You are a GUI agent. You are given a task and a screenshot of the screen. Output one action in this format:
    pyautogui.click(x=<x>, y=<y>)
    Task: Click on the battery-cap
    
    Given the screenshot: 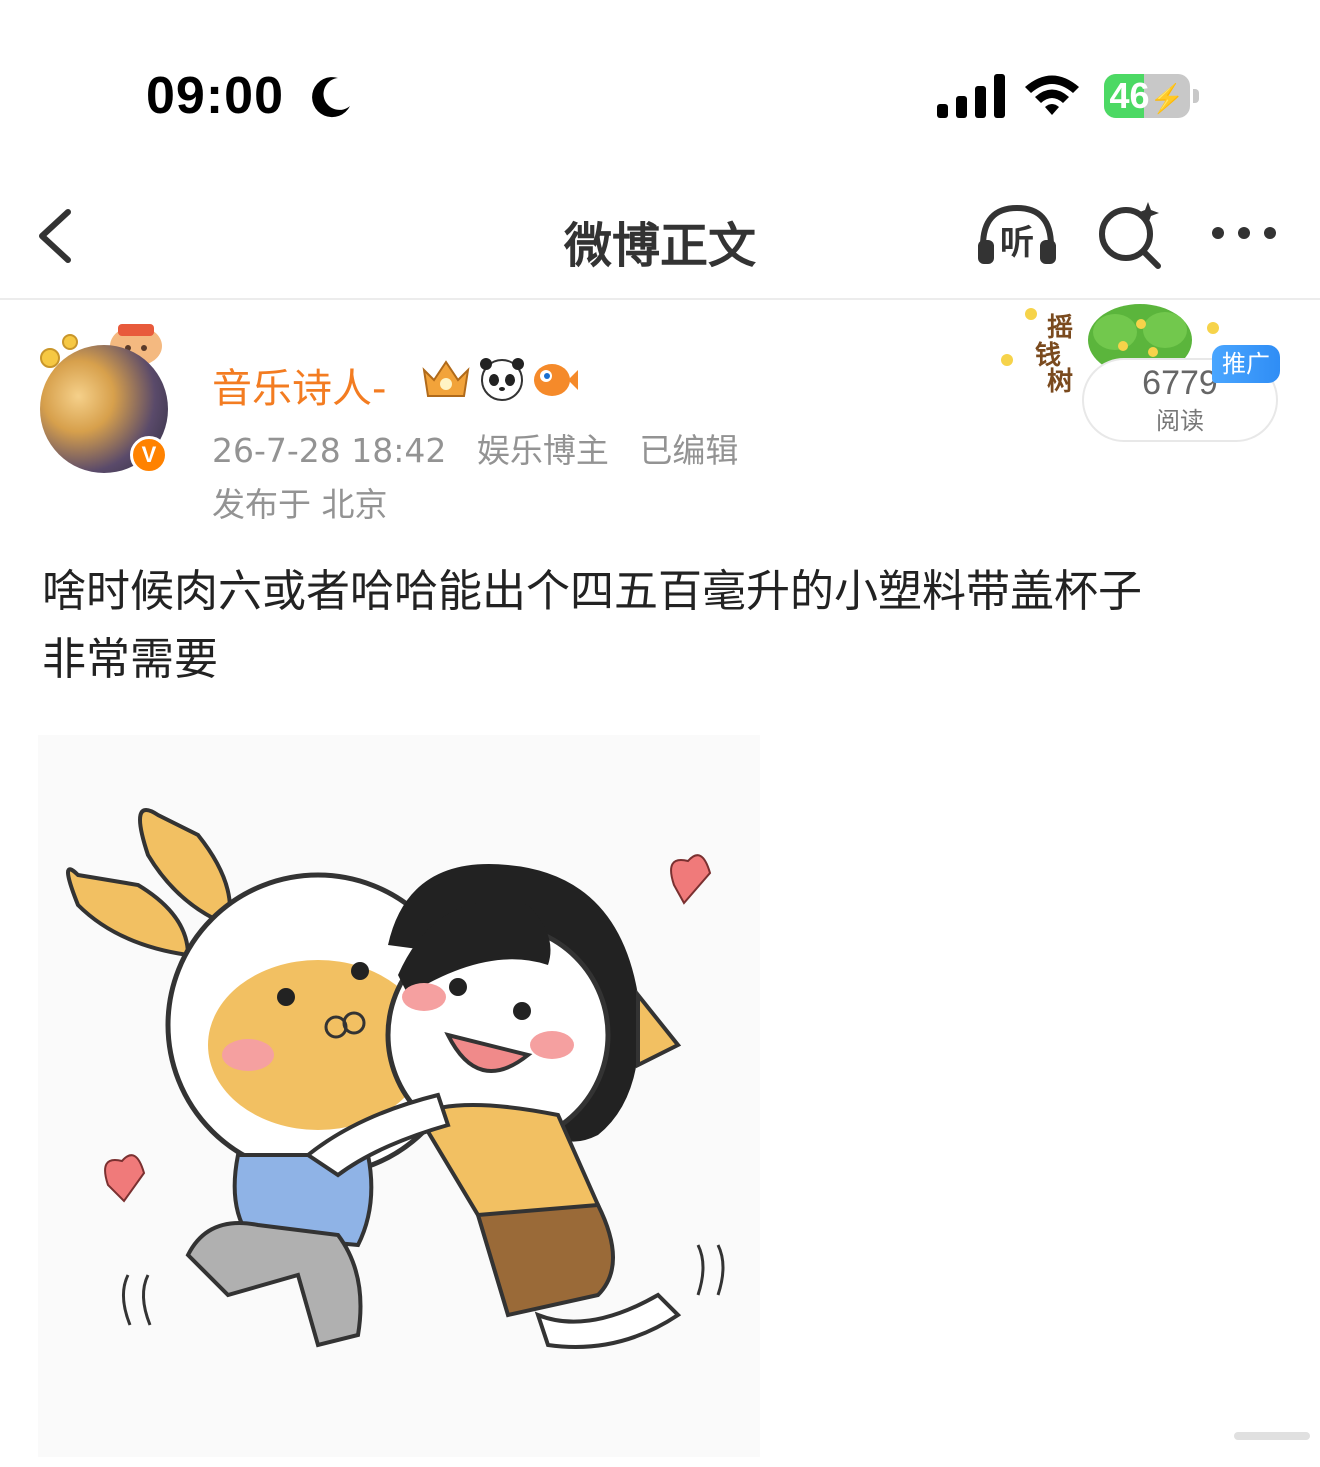 What is the action you would take?
    pyautogui.click(x=1196, y=96)
    